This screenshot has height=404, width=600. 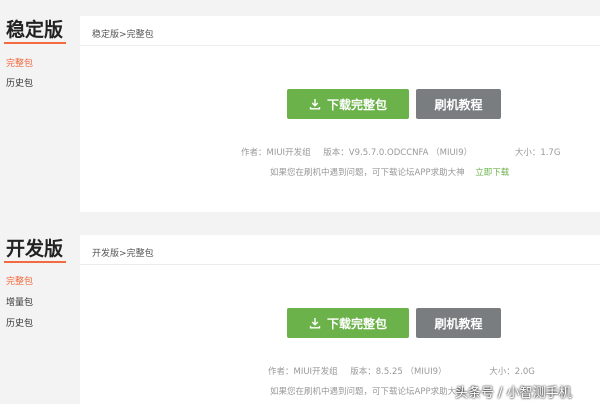 What do you see at coordinates (35, 249) in the screenshot?
I see `dev-title: 开发版` at bounding box center [35, 249].